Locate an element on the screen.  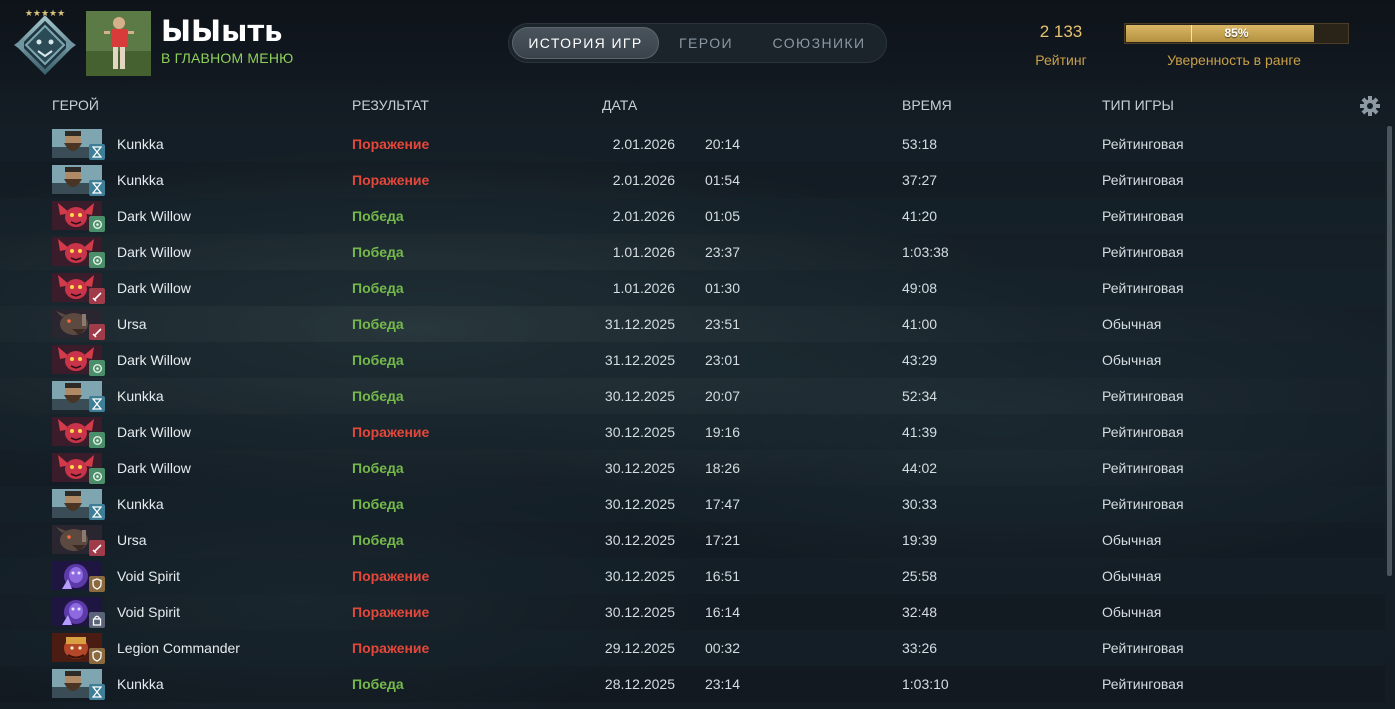
scrollbar-thumb is located at coordinates (1389, 351).